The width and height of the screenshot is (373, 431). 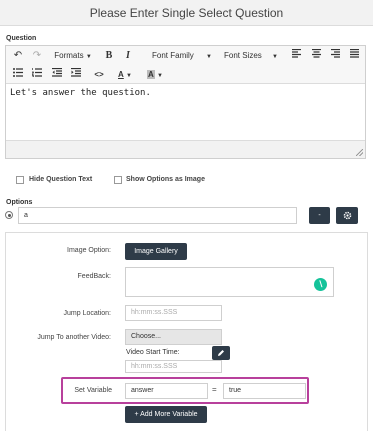 I want to click on option-input: a, so click(x=157, y=215).